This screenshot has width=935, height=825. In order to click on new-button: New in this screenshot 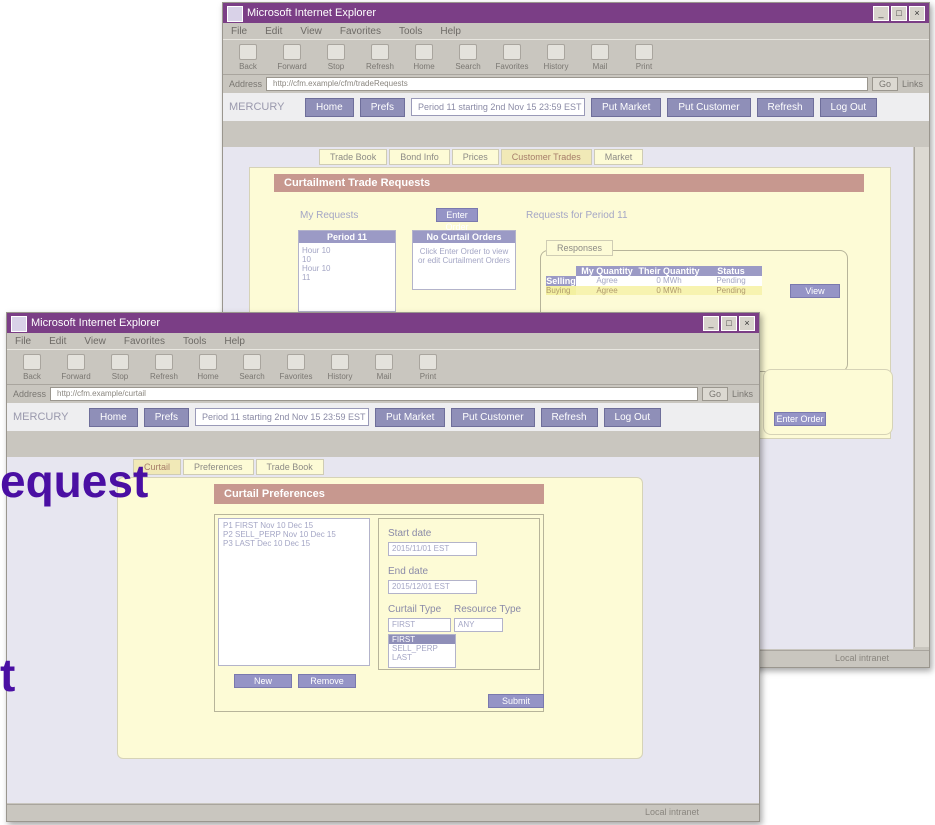, I will do `click(263, 681)`.